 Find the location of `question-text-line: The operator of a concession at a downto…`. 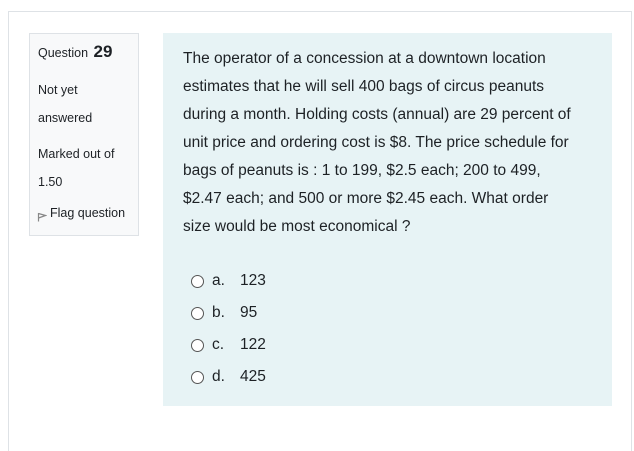

question-text-line: The operator of a concession at a downto… is located at coordinates (364, 58).